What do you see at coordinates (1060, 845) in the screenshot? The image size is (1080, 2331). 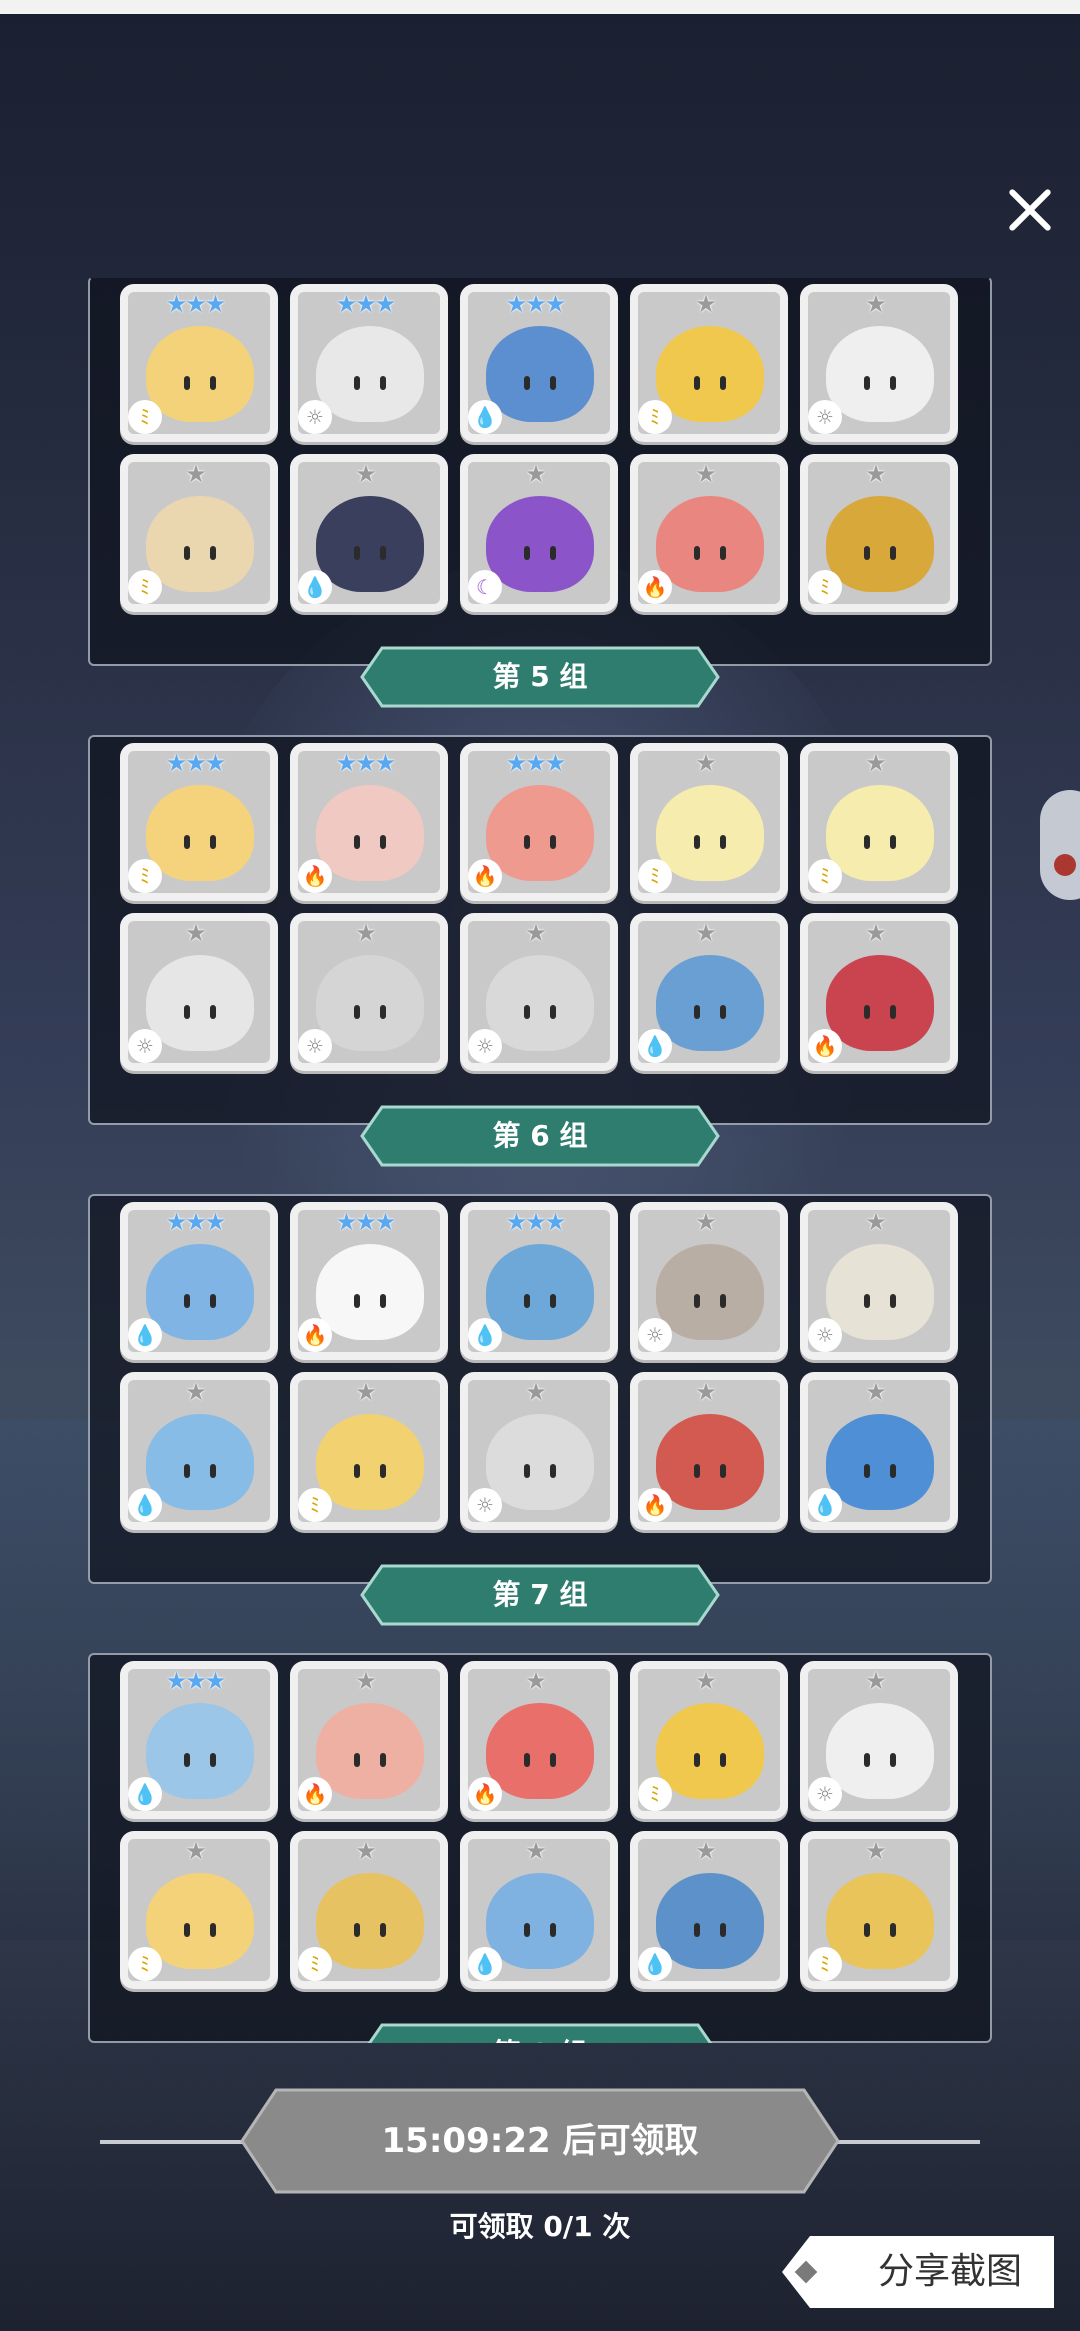 I see `side-drawer-handle` at bounding box center [1060, 845].